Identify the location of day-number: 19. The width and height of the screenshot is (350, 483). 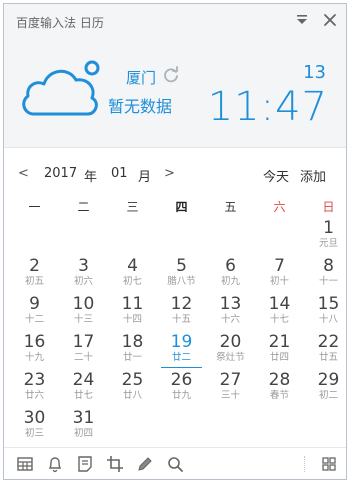
(181, 342).